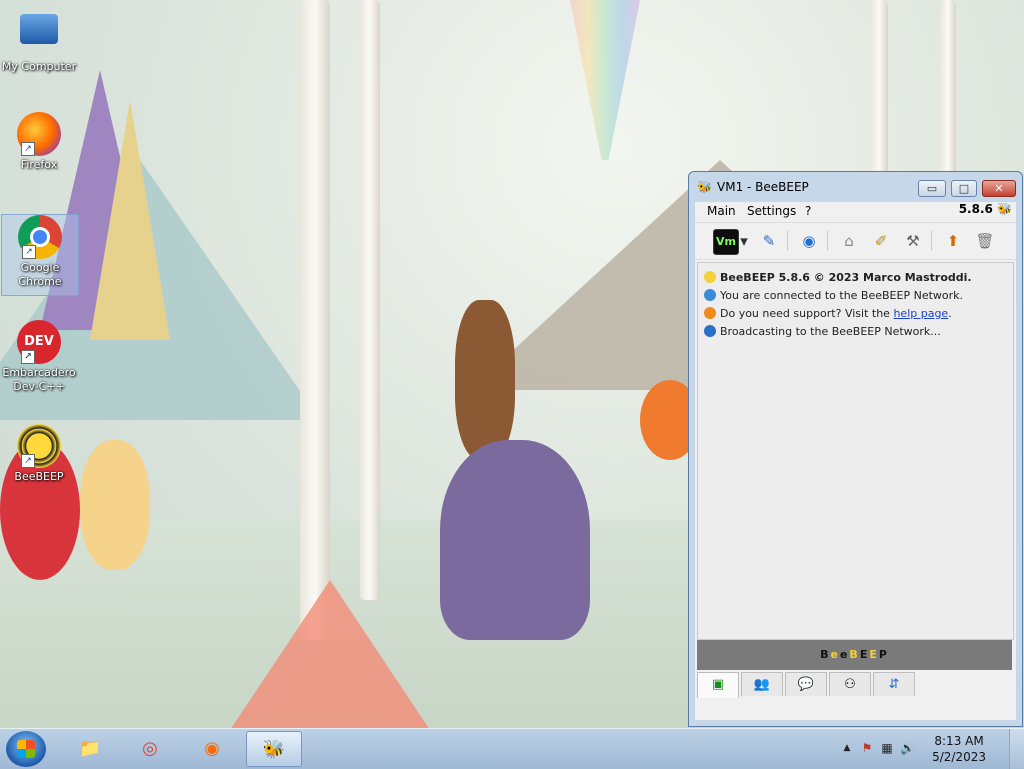 The image size is (1024, 769). Describe the element at coordinates (710, 295) in the screenshot. I see `network-status-icon` at that location.